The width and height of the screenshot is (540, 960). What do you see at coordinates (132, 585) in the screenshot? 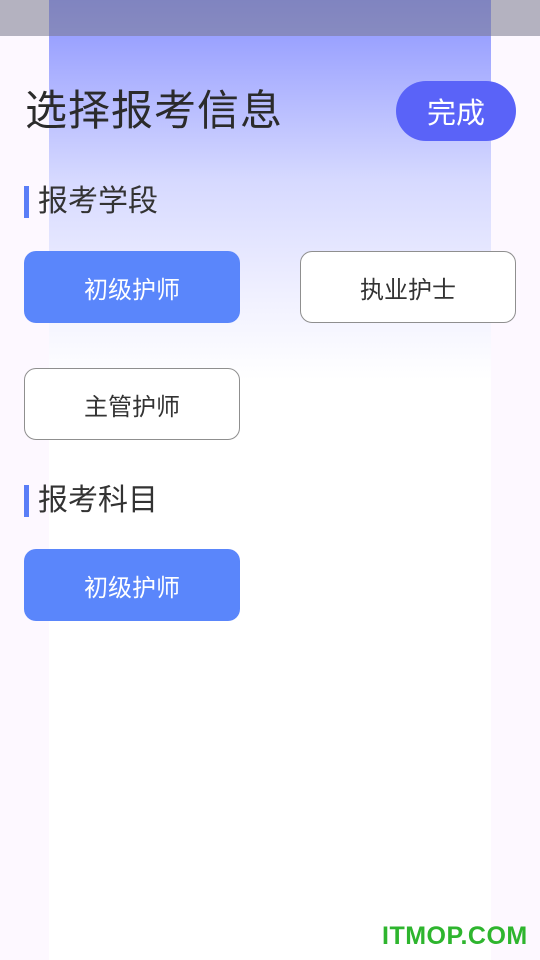
I see `option-subject-primary-nurse: 初级护师` at bounding box center [132, 585].